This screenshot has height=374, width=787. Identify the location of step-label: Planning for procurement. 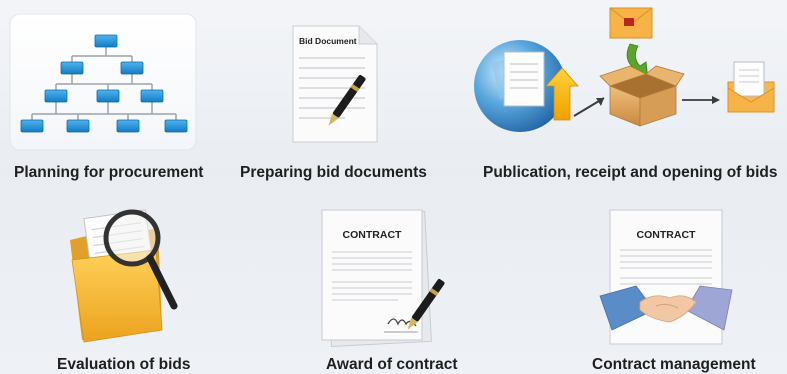
(109, 172).